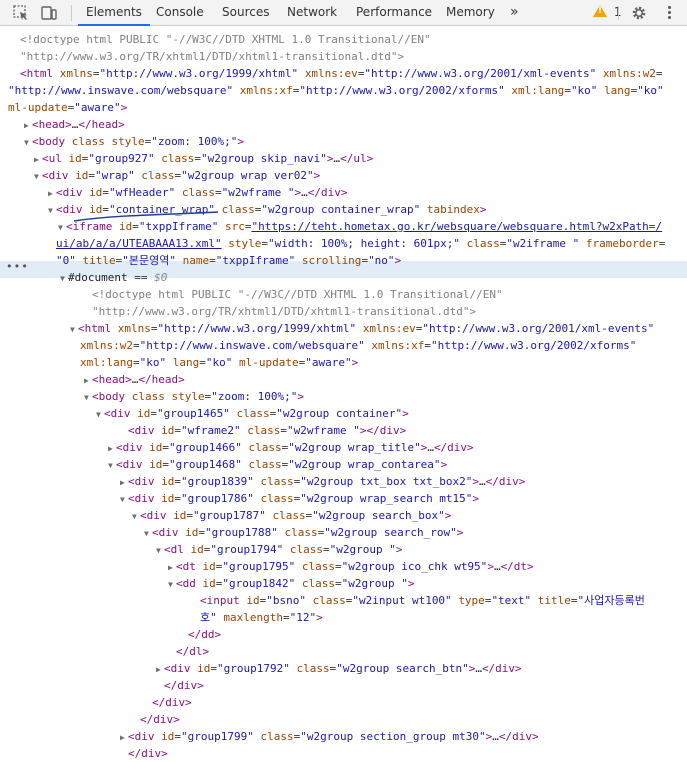  I want to click on dom-node-line: 호" maxlength="12">, so click(261, 617).